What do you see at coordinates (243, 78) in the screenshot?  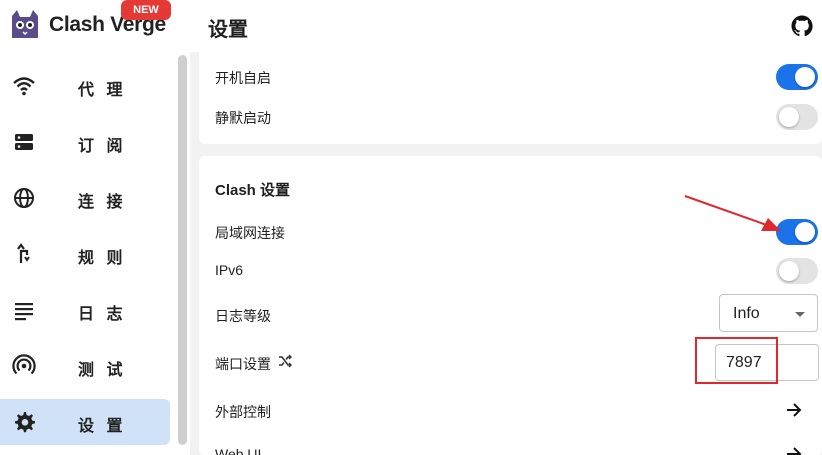 I see `auto-launch-label: 开机自启` at bounding box center [243, 78].